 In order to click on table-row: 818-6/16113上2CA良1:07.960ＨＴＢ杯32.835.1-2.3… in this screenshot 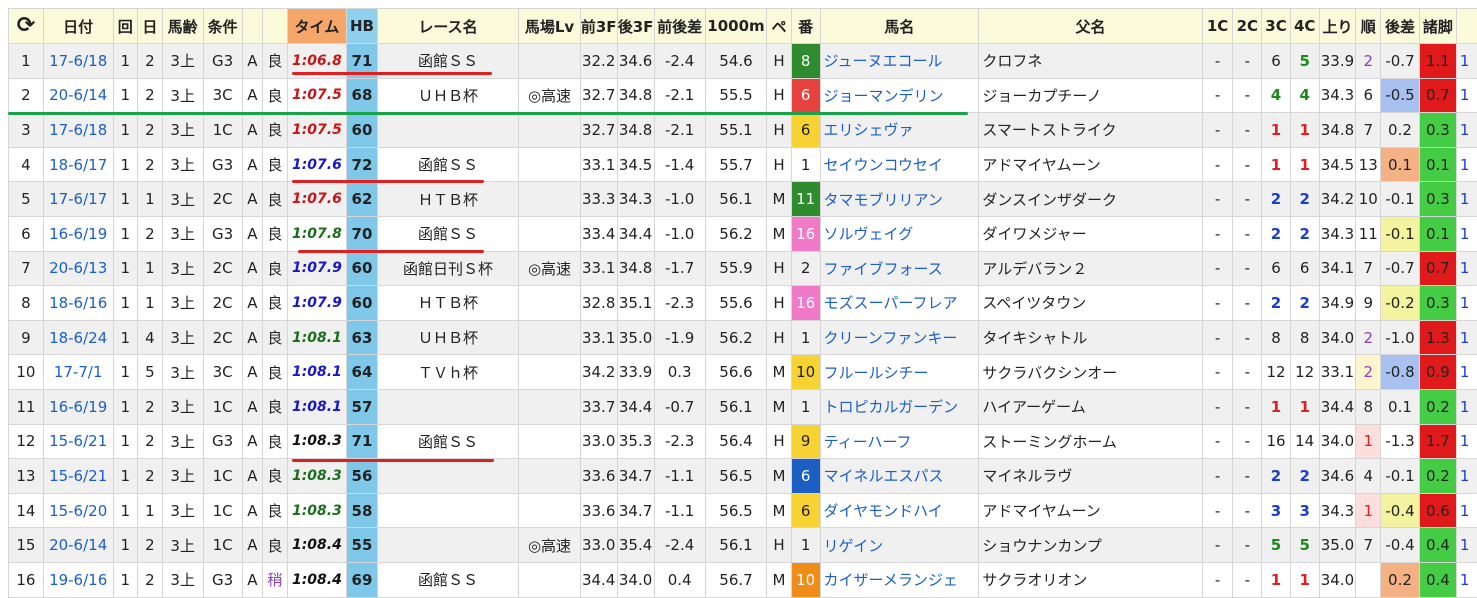, I will do `click(743, 303)`.